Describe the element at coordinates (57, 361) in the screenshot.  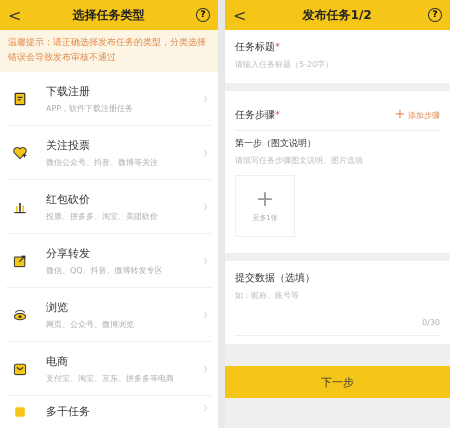
I see `task-type-name: 电商` at that location.